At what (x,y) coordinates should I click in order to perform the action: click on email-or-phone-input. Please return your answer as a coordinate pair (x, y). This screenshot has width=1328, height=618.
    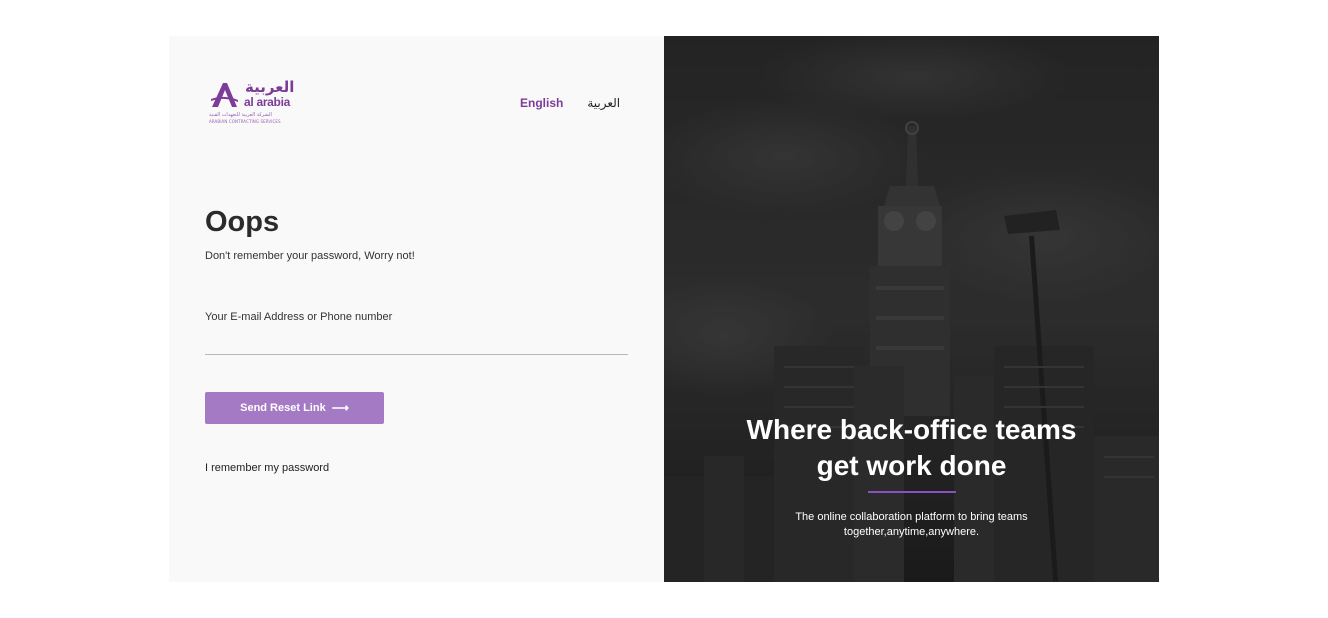
    Looking at the image, I should click on (416, 342).